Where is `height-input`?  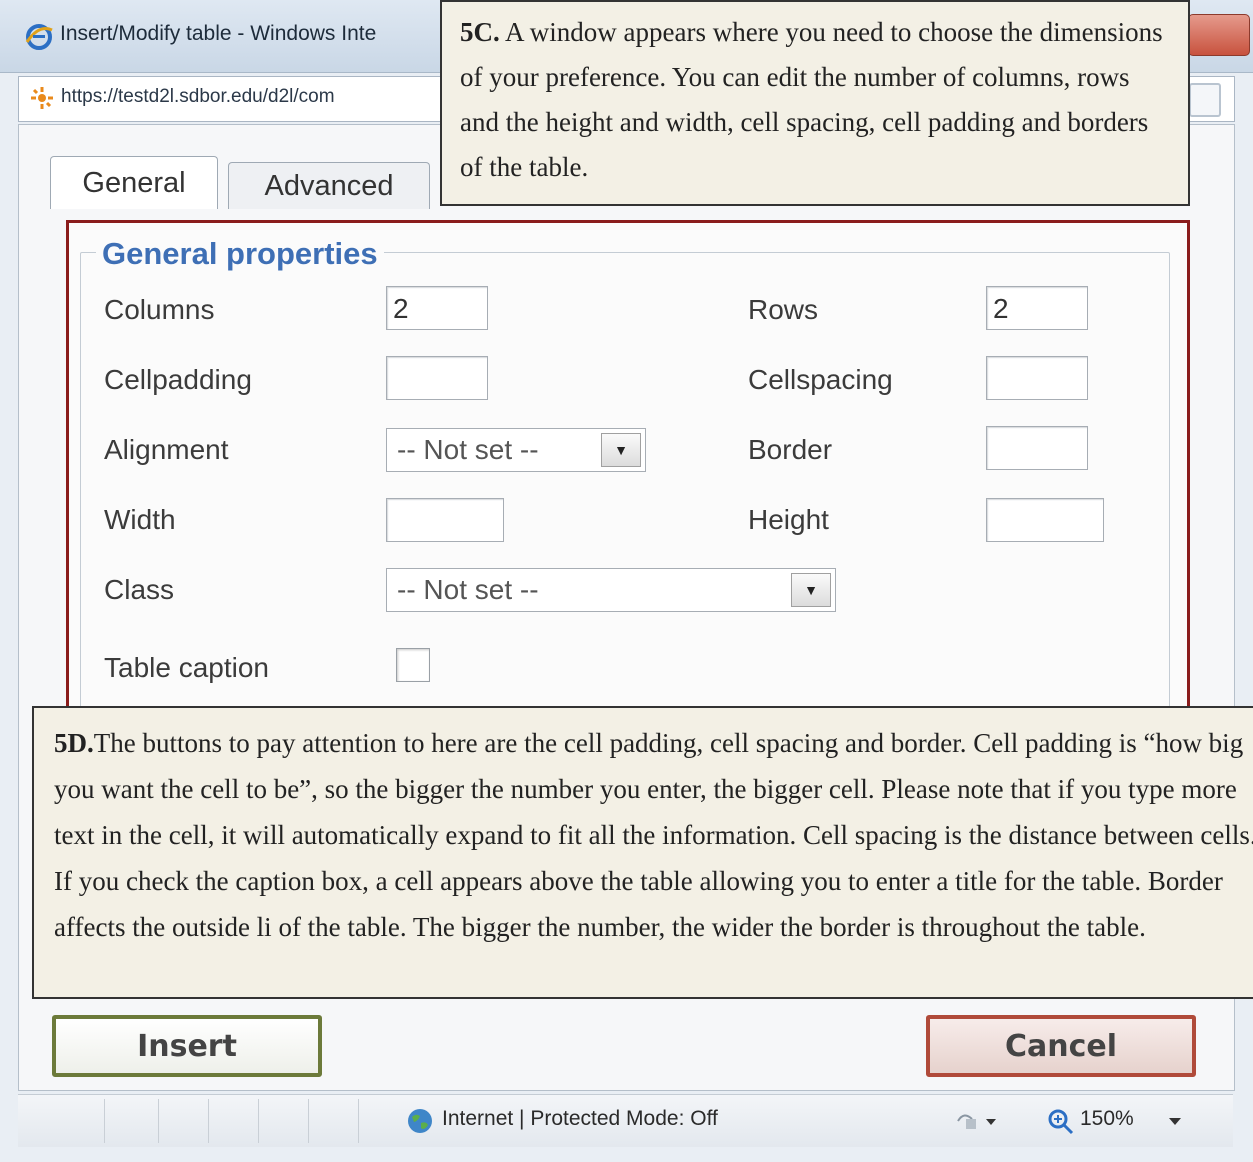 height-input is located at coordinates (1045, 520).